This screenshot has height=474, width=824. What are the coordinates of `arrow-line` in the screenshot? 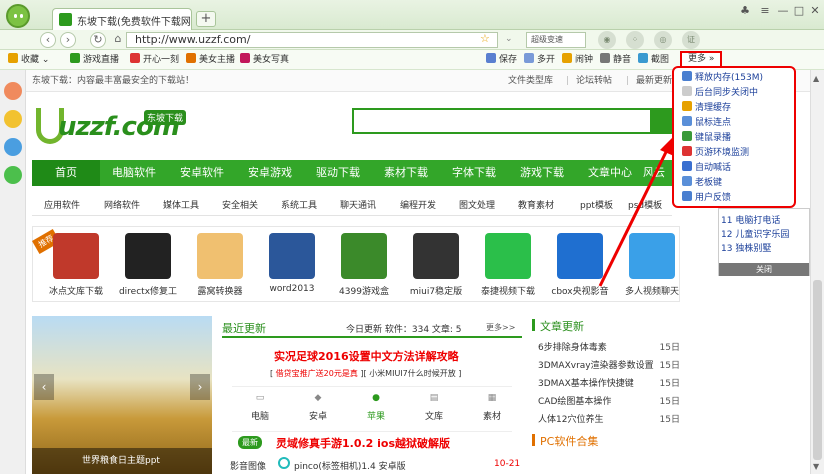 It's located at (634, 217).